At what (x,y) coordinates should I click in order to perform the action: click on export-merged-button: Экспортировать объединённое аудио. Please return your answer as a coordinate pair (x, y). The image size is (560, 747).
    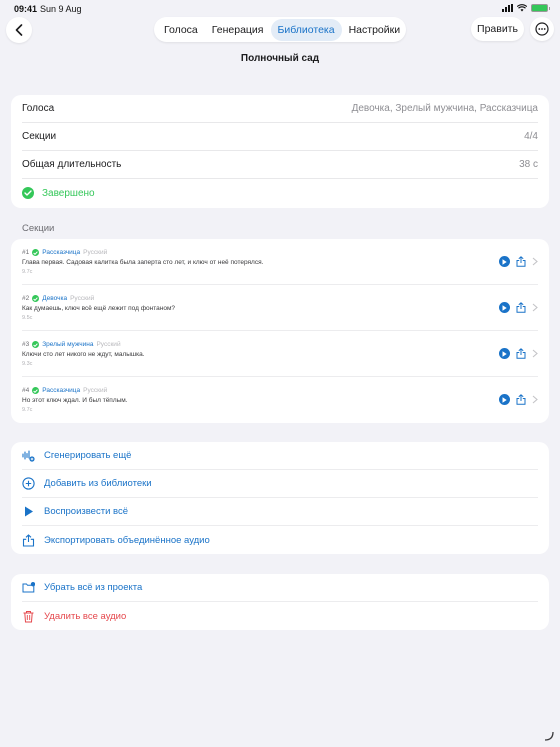
    Looking at the image, I should click on (280, 540).